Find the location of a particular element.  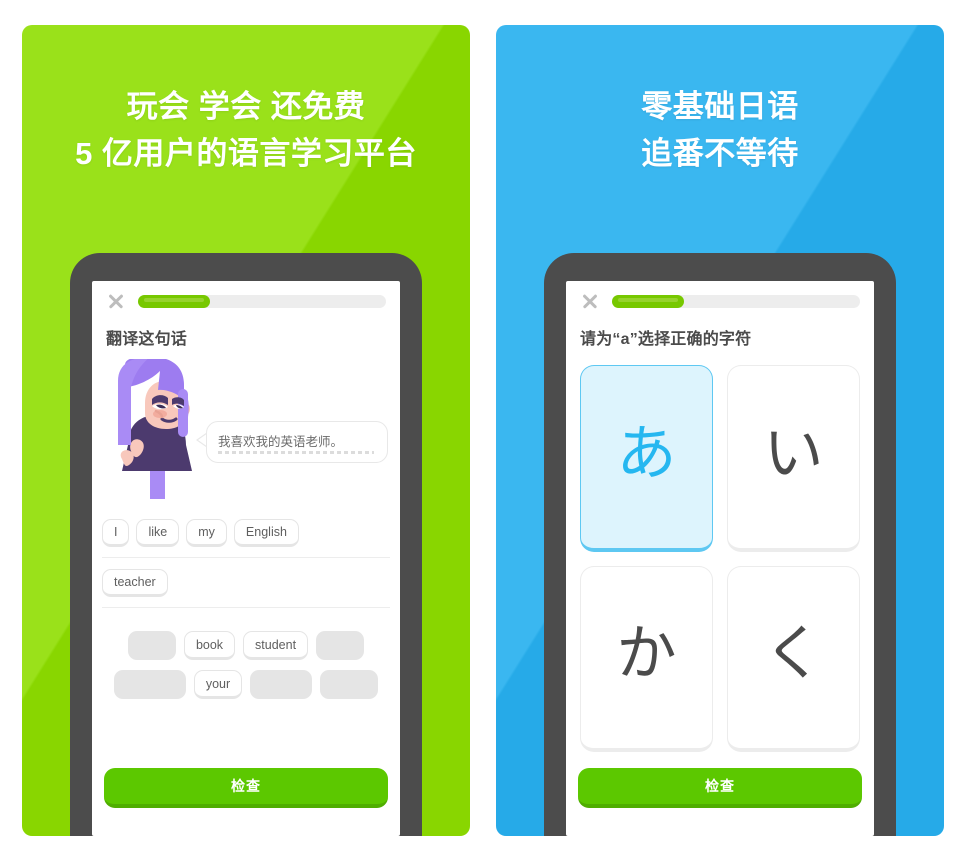

headline-right-line2: 追番不等待 is located at coordinates (720, 154).